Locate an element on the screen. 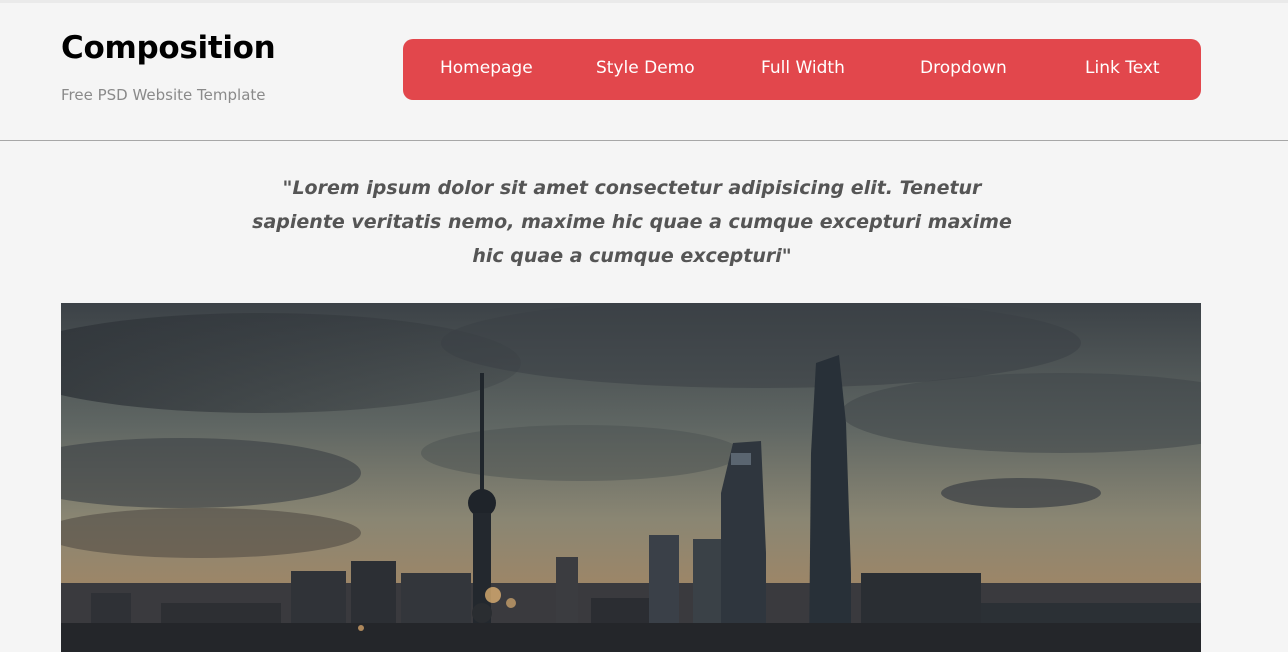 The height and width of the screenshot is (652, 1288). nav-item-style-demo: Style Demo is located at coordinates (645, 68).